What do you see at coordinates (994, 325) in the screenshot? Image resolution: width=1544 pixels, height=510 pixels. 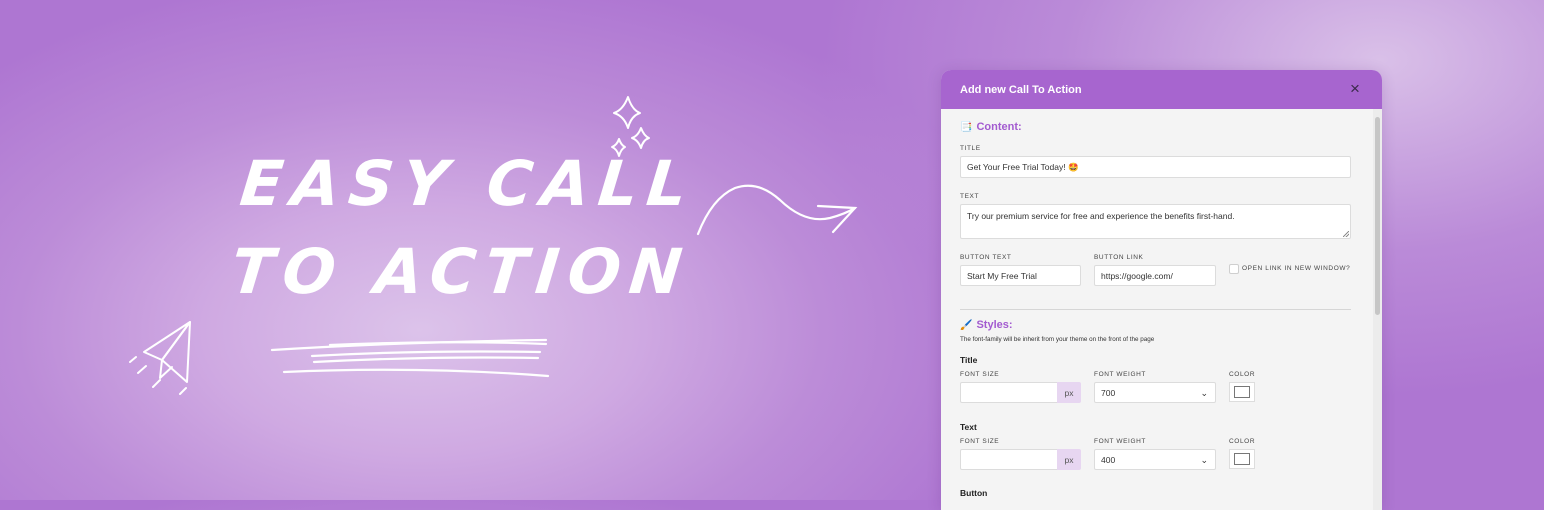 I see `styles-heading-label: Styles:` at bounding box center [994, 325].